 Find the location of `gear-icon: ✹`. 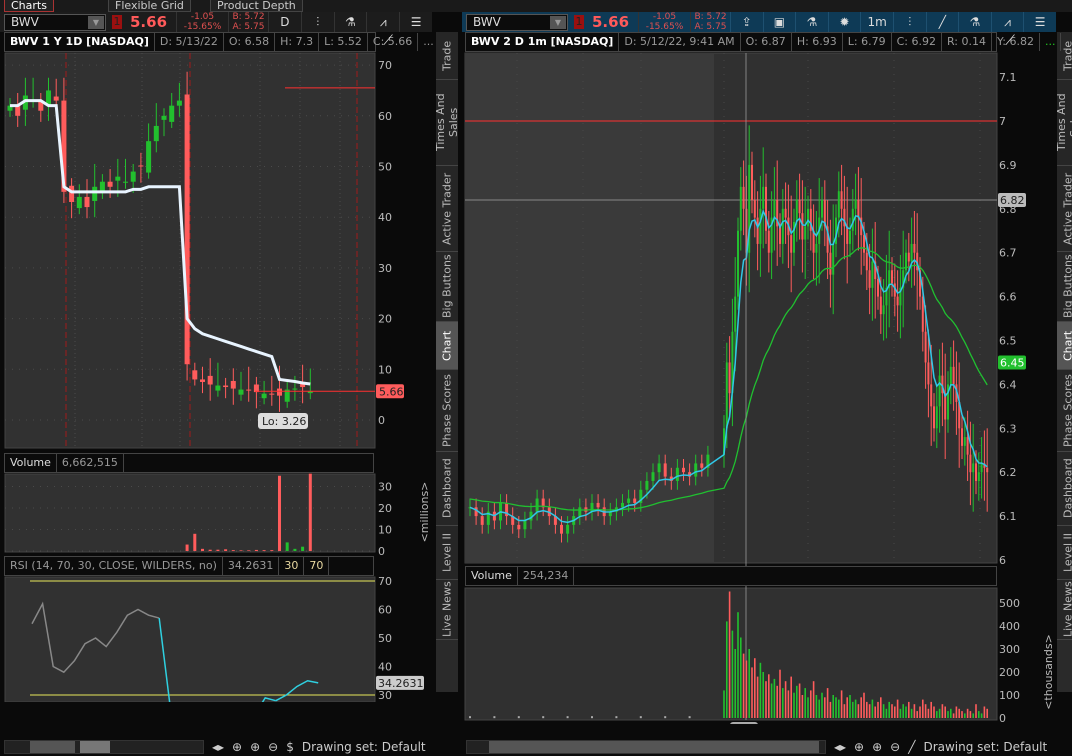

gear-icon: ✹ is located at coordinates (844, 22).